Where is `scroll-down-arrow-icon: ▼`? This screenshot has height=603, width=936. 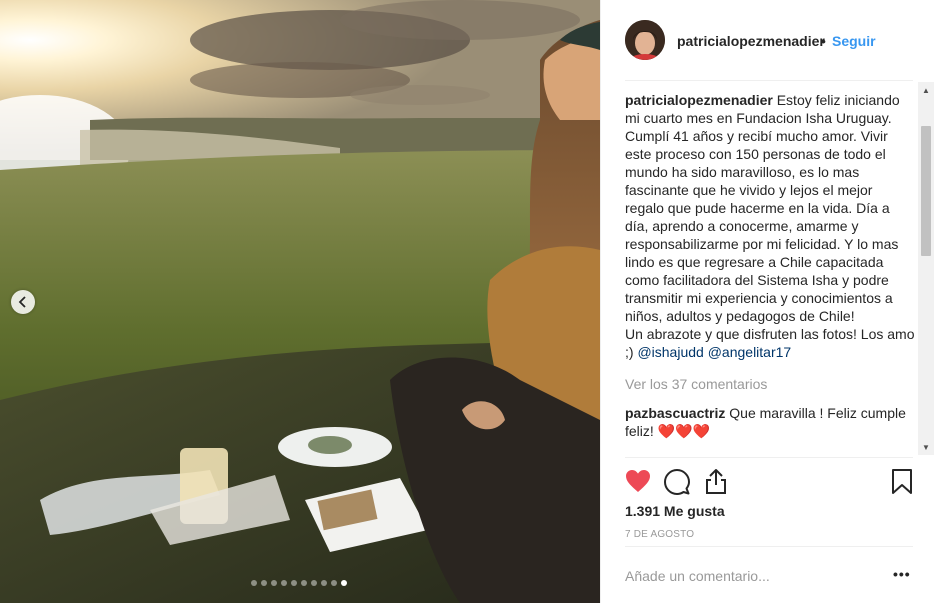 scroll-down-arrow-icon: ▼ is located at coordinates (926, 447).